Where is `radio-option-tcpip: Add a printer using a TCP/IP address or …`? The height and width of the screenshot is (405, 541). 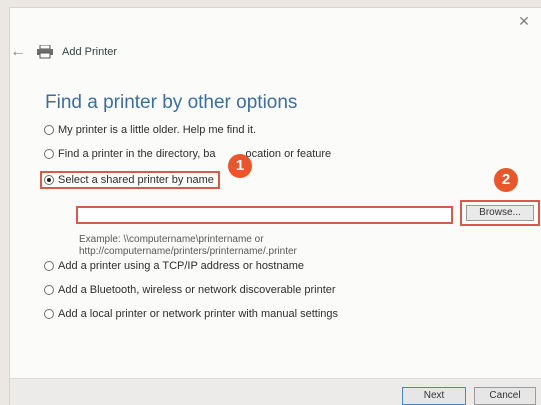
radio-option-tcpip: Add a printer using a TCP/IP address or … is located at coordinates (174, 266).